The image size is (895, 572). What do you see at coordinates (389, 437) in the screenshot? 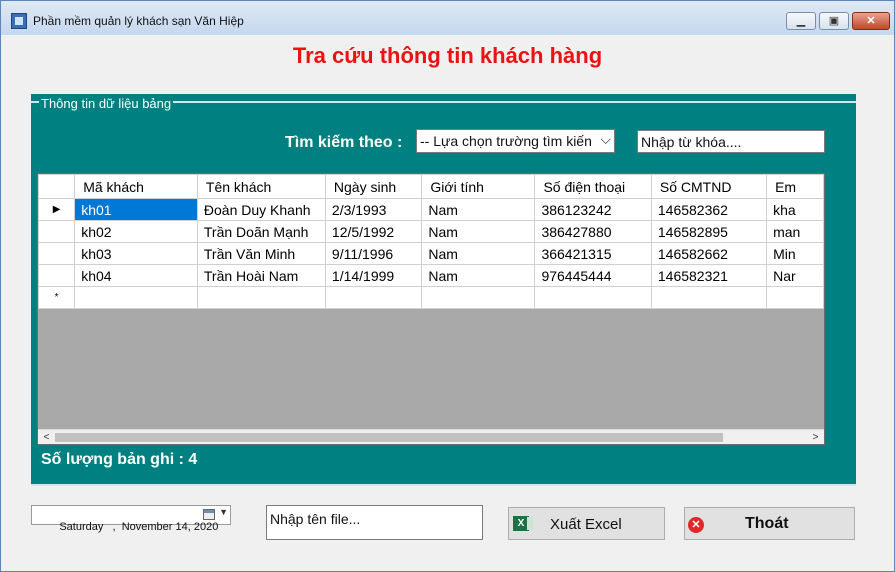
I see `scrollbar-thumb` at bounding box center [389, 437].